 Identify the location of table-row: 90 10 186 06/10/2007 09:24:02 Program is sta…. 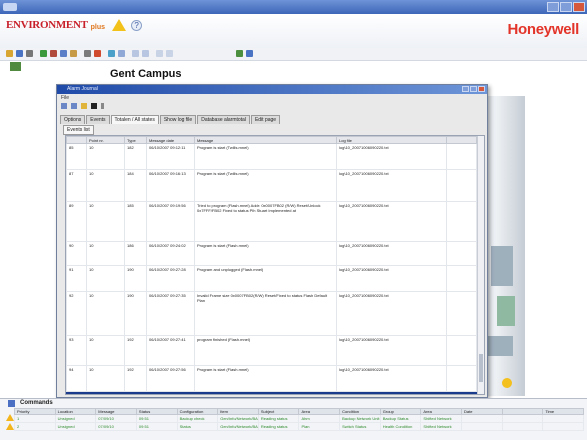
(271, 253).